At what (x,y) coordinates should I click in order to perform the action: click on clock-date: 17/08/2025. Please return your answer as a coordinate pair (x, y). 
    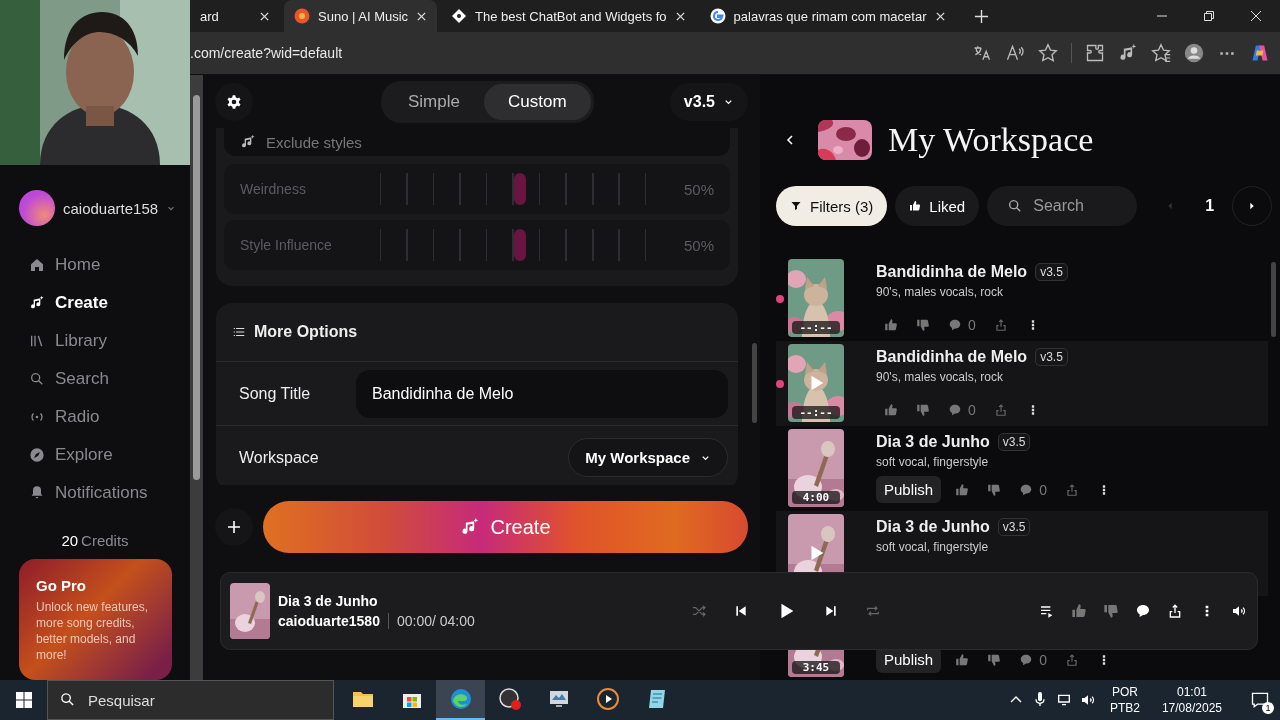
    Looking at the image, I should click on (1191, 708).